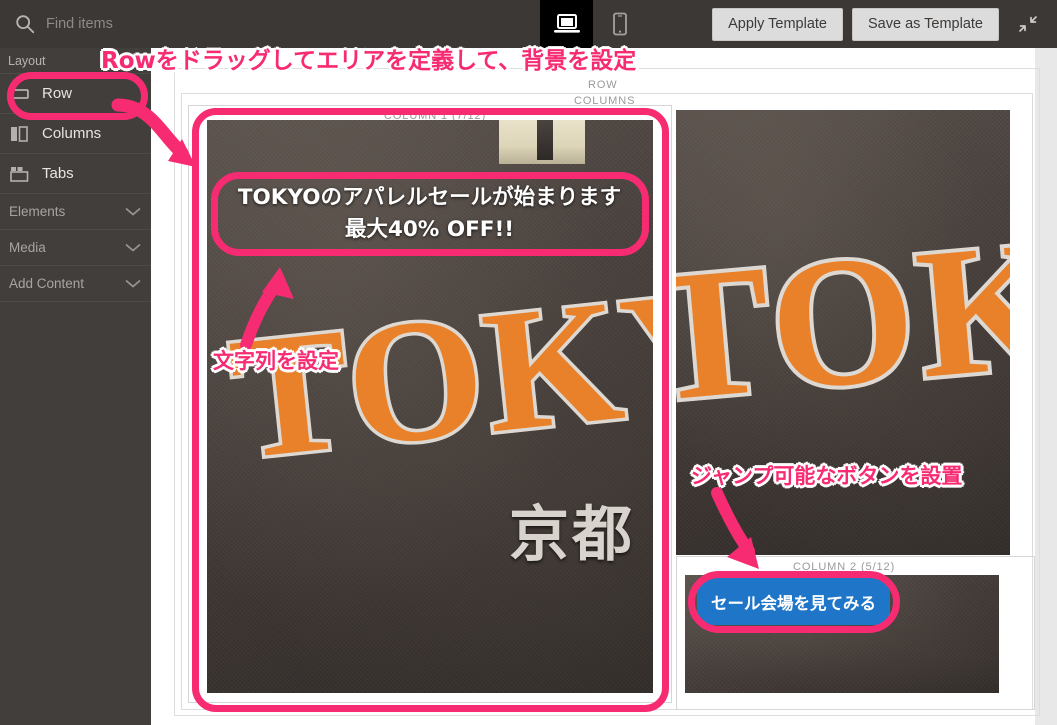  I want to click on row-label: ROW, so click(603, 85).